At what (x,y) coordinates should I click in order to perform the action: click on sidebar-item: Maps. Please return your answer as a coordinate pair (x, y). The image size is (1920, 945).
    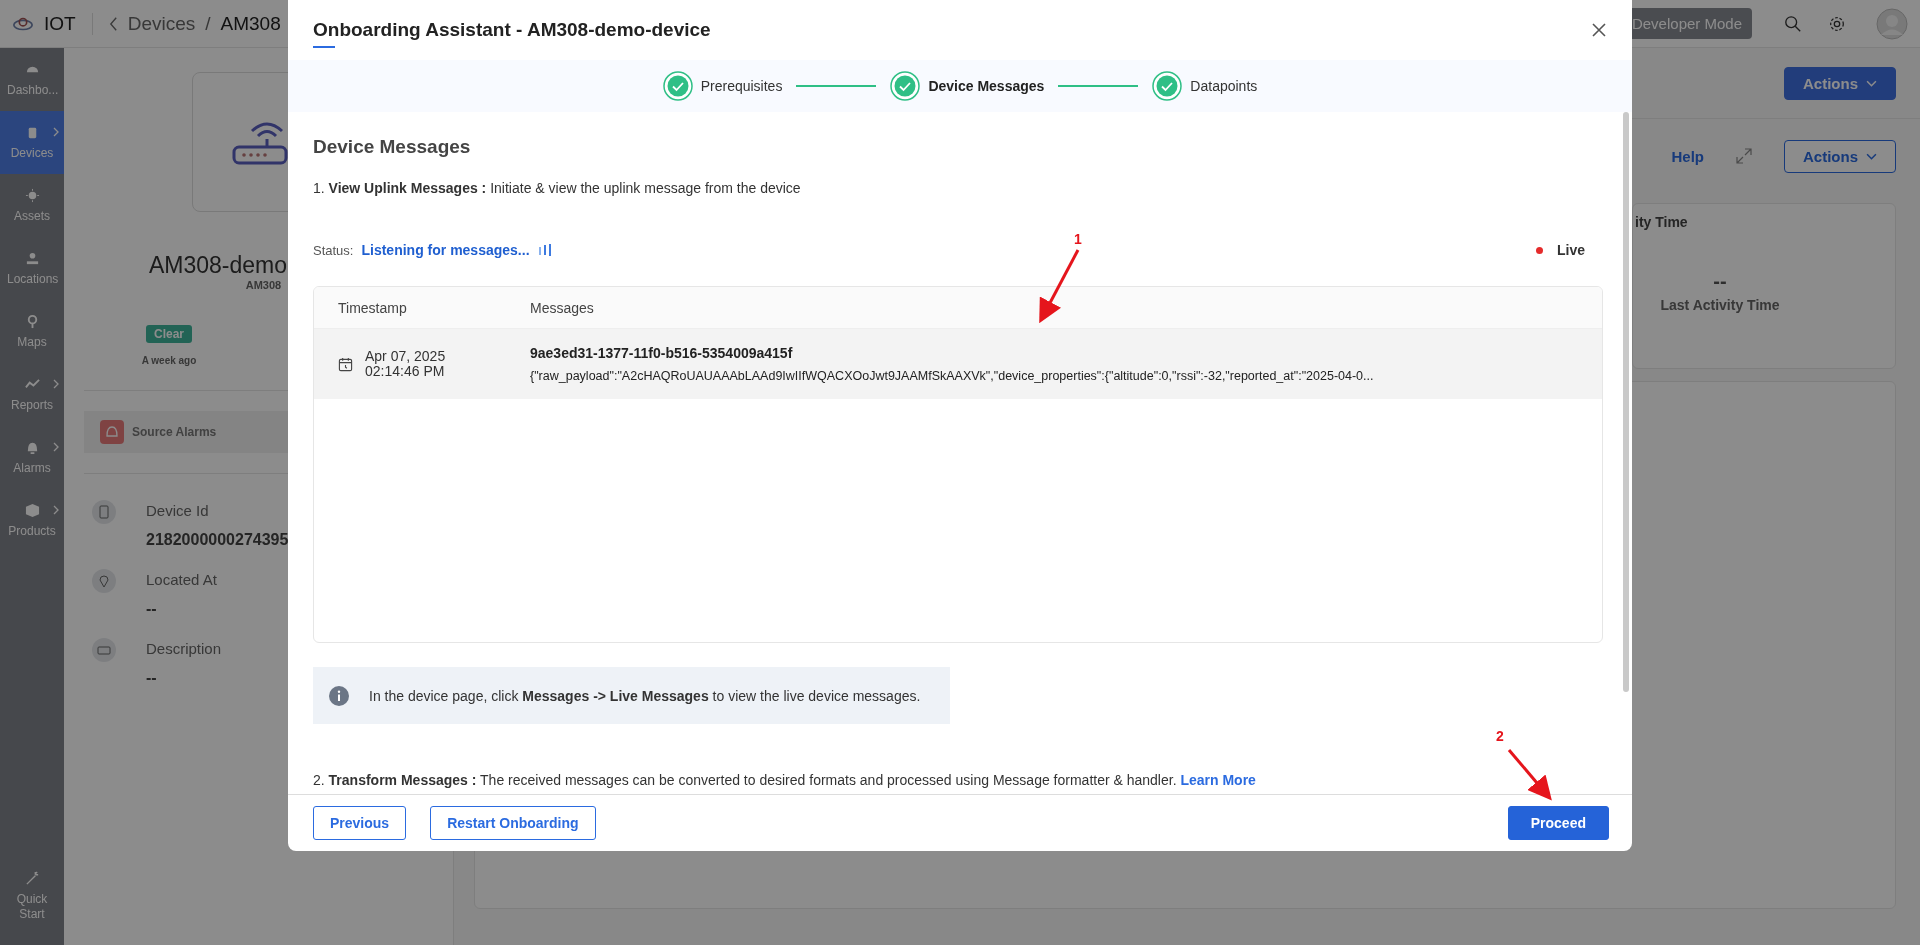
    Looking at the image, I should click on (32, 331).